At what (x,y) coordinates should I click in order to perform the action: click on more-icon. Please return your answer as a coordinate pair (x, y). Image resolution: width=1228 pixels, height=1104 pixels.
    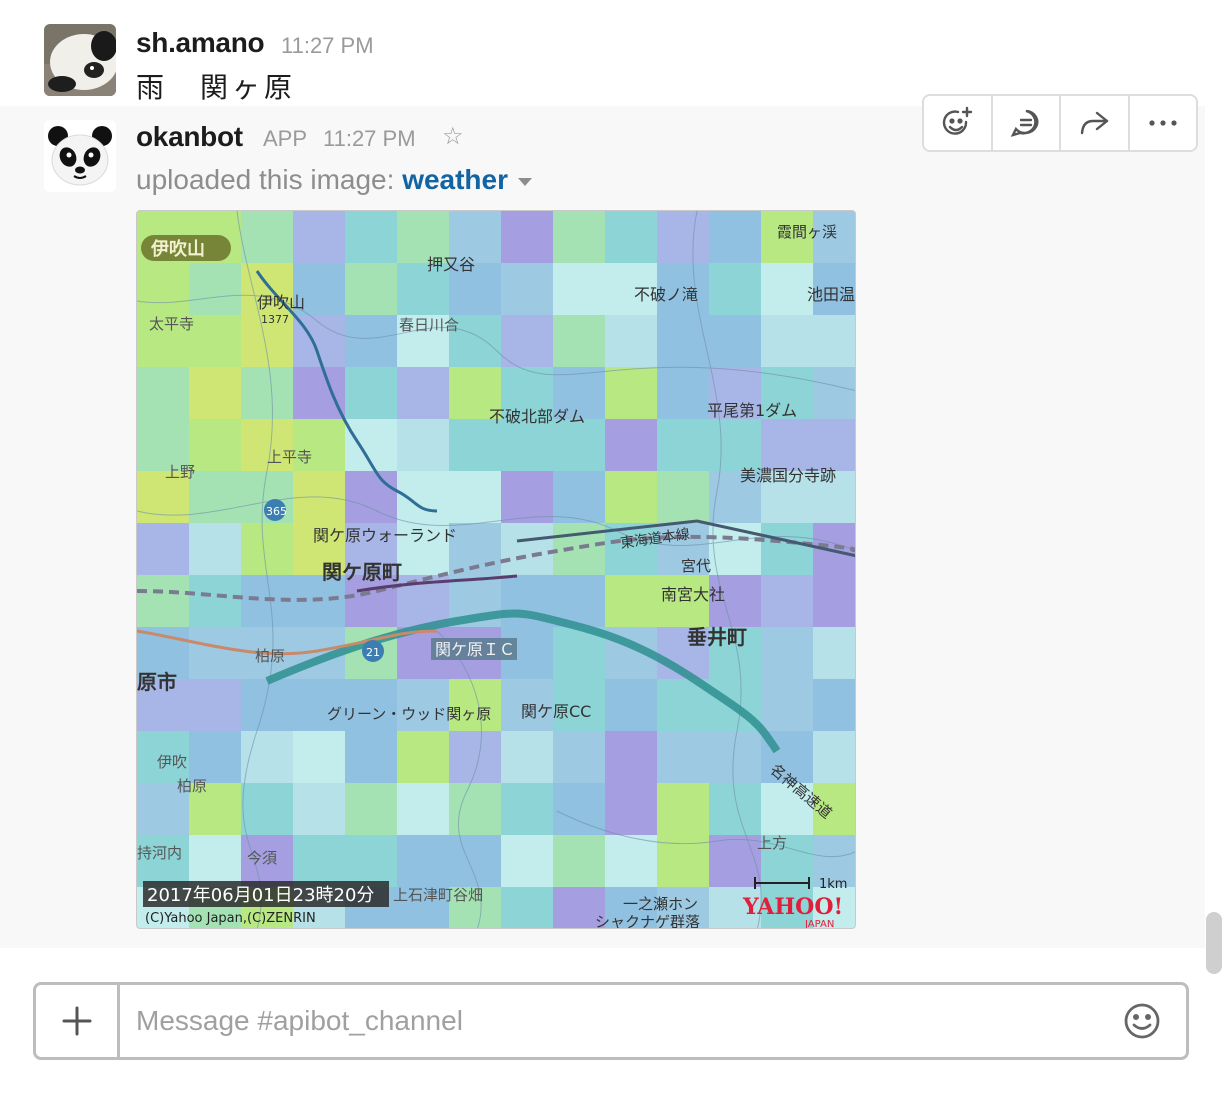
    Looking at the image, I should click on (1163, 123).